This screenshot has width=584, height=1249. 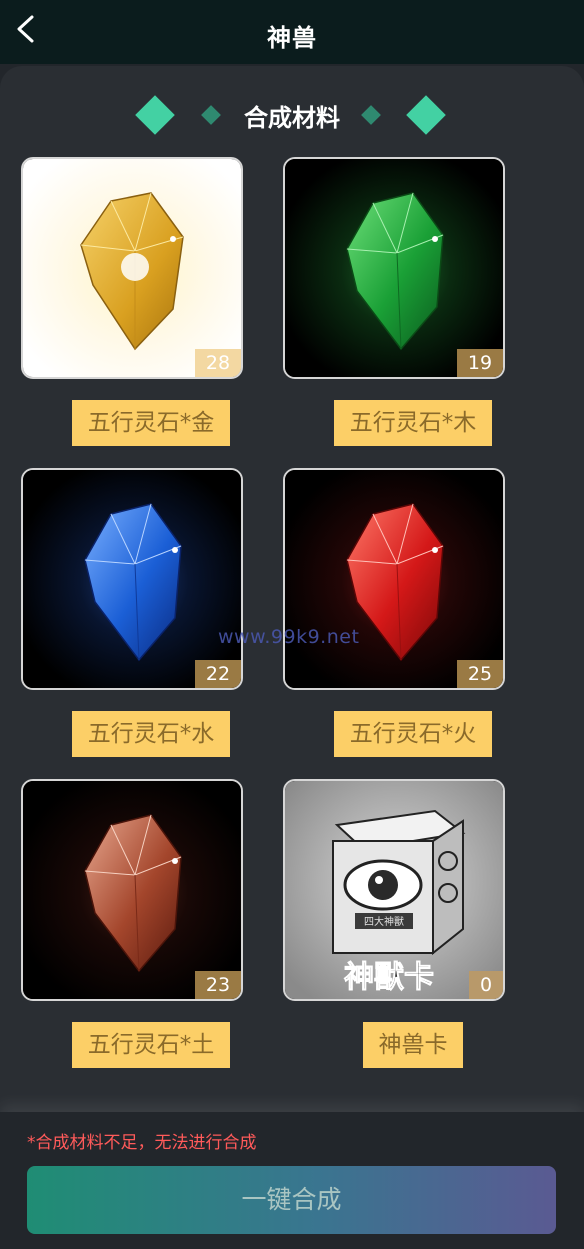 I want to click on synthesize-button: 一键合成, so click(x=291, y=1200).